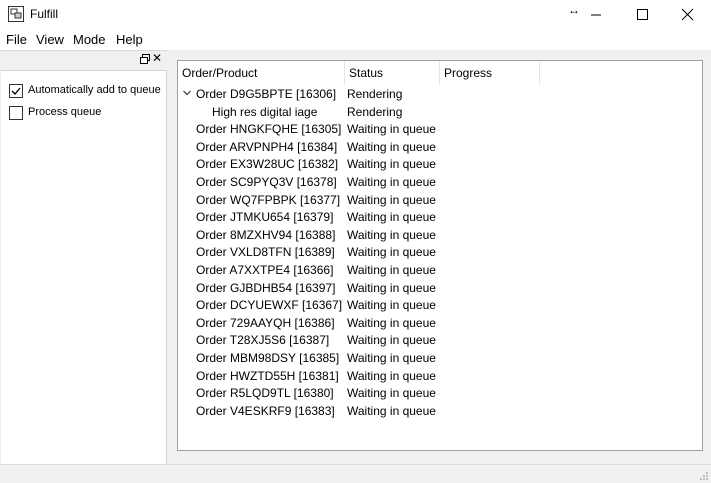 The image size is (711, 483). I want to click on order-name: Order JTMKU654 [16379], so click(265, 217).